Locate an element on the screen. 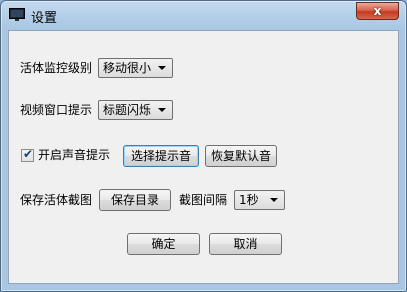 This screenshot has height=292, width=407. activity-level-value: 移动很小 is located at coordinates (127, 68).